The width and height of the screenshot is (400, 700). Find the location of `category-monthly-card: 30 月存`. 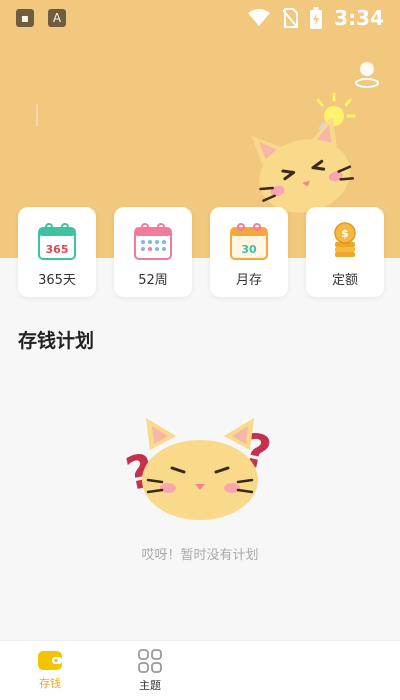

category-monthly-card: 30 月存 is located at coordinates (249, 252).